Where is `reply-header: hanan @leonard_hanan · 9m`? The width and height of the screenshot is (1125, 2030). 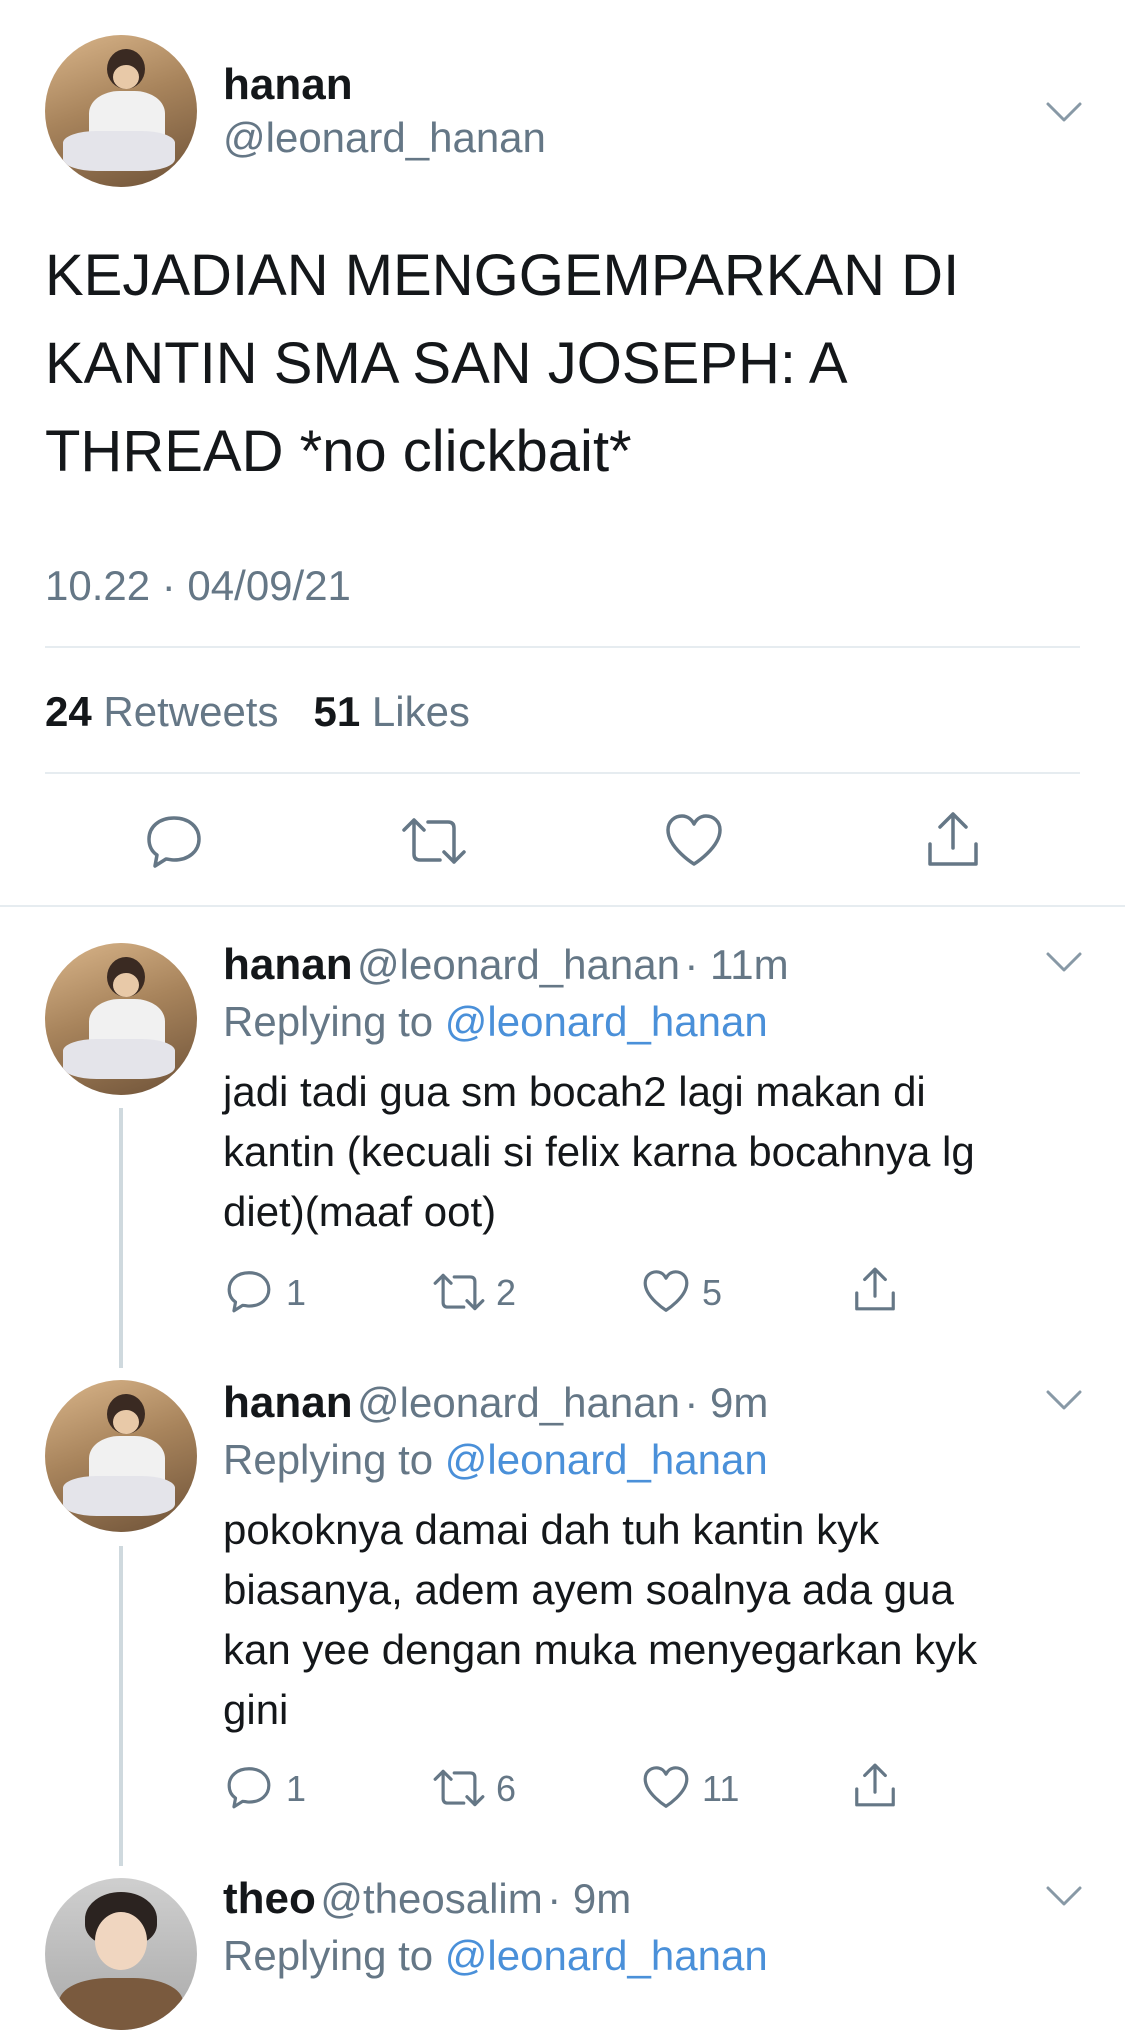 reply-header: hanan @leonard_hanan · 9m is located at coordinates (495, 1403).